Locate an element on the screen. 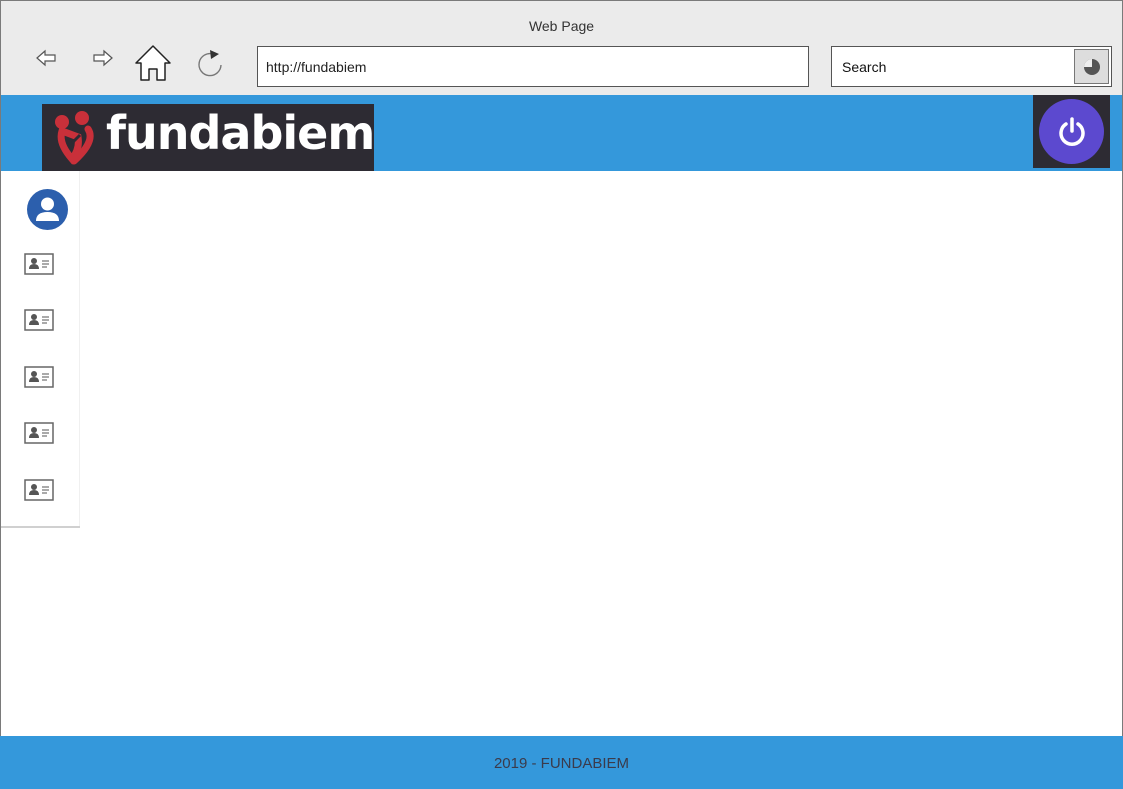  arrow-right-icon is located at coordinates (103, 58).